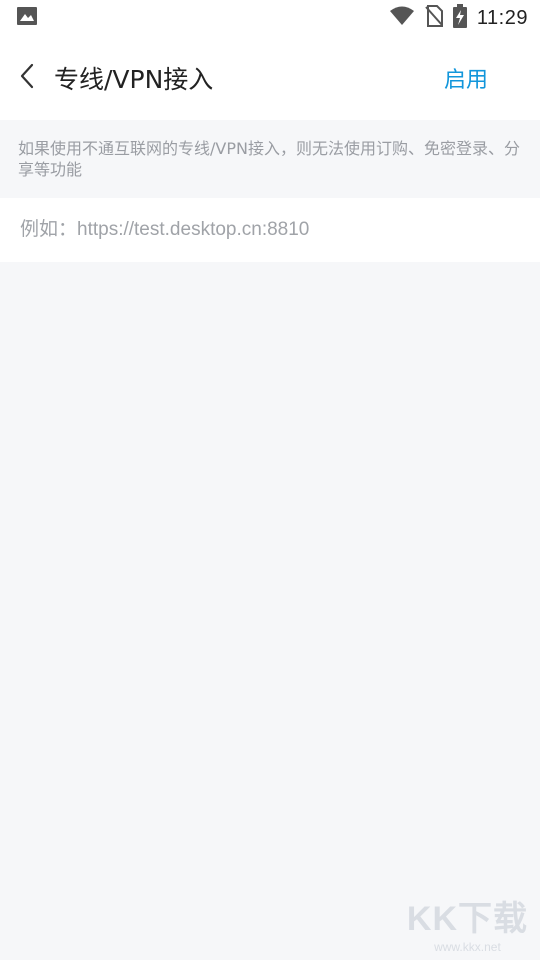 Image resolution: width=540 pixels, height=960 pixels. I want to click on back-button, so click(27, 78).